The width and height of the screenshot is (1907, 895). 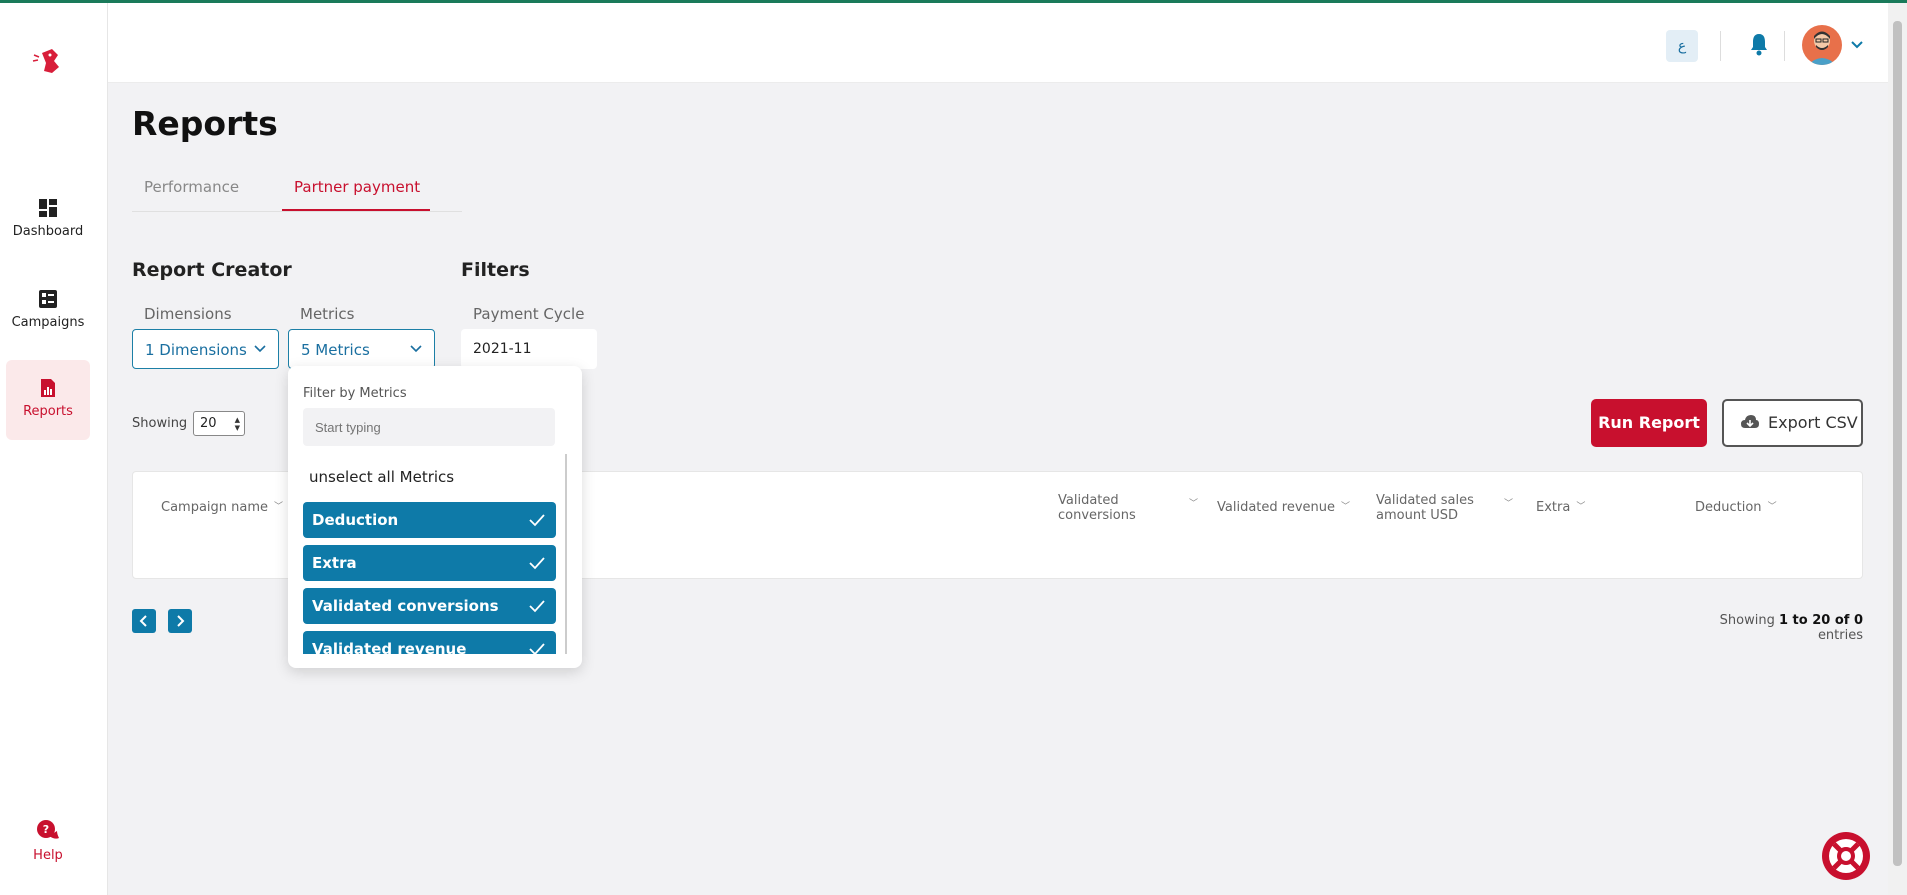 I want to click on sidebar-item-reports: Reports, so click(x=48, y=400).